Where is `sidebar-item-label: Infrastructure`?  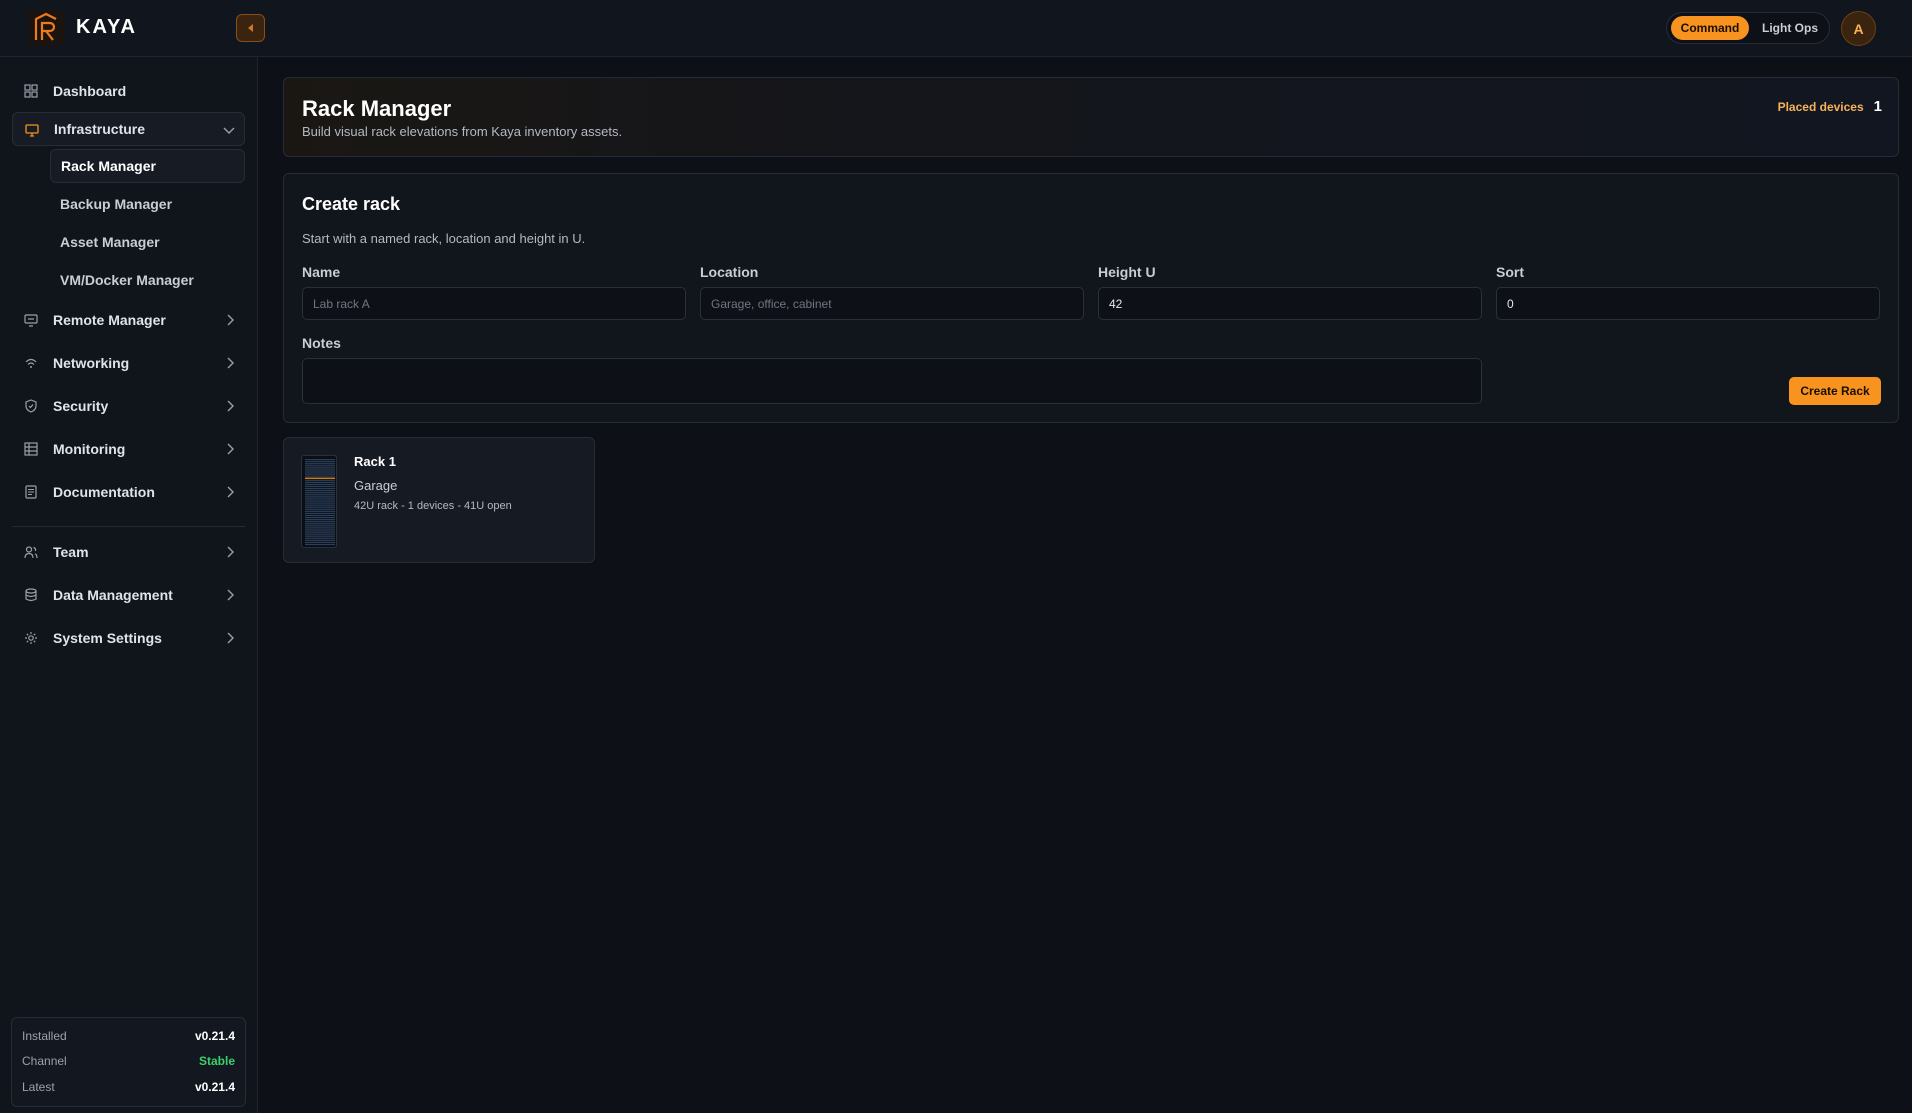 sidebar-item-label: Infrastructure is located at coordinates (100, 129).